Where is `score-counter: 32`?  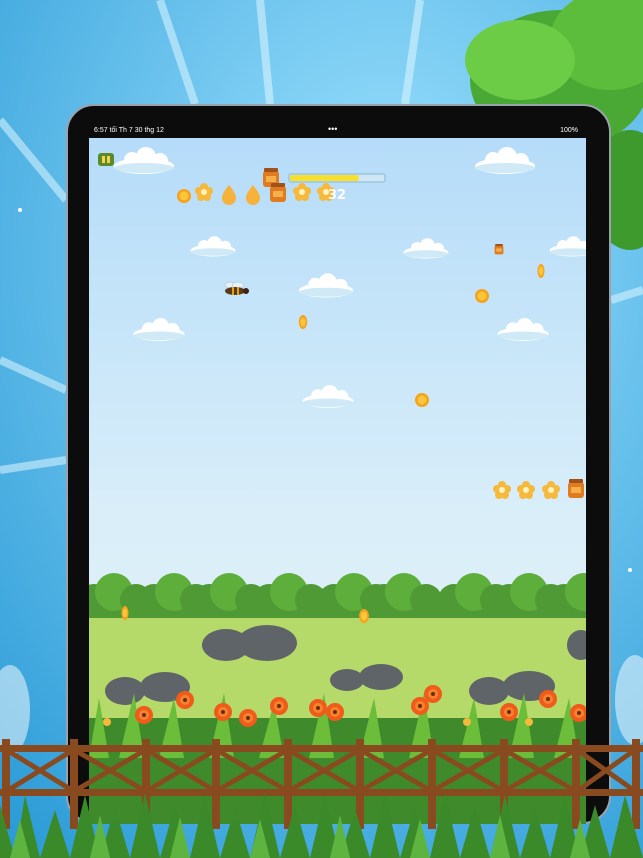
score-counter: 32 is located at coordinates (337, 195).